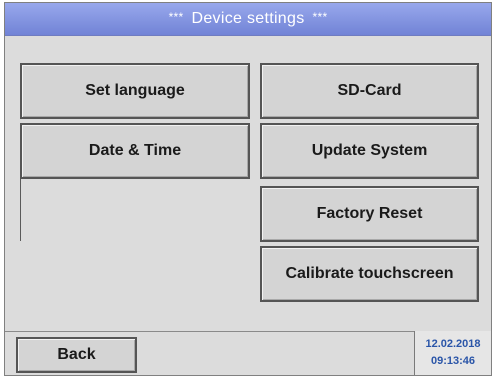 The width and height of the screenshot is (497, 378). Describe the element at coordinates (369, 91) in the screenshot. I see `sd-card-button: SD-Card` at that location.